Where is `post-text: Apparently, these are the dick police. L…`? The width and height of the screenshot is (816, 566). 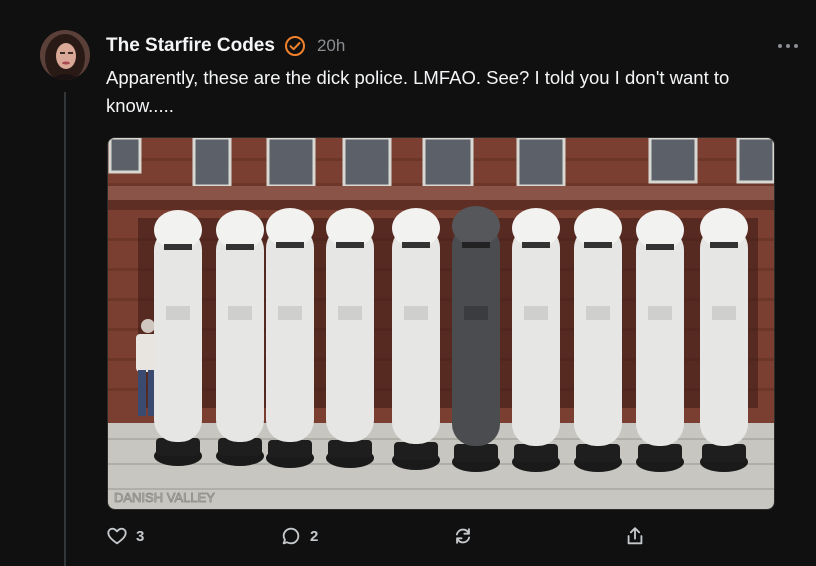 post-text: Apparently, these are the dick police. L… is located at coordinates (418, 91).